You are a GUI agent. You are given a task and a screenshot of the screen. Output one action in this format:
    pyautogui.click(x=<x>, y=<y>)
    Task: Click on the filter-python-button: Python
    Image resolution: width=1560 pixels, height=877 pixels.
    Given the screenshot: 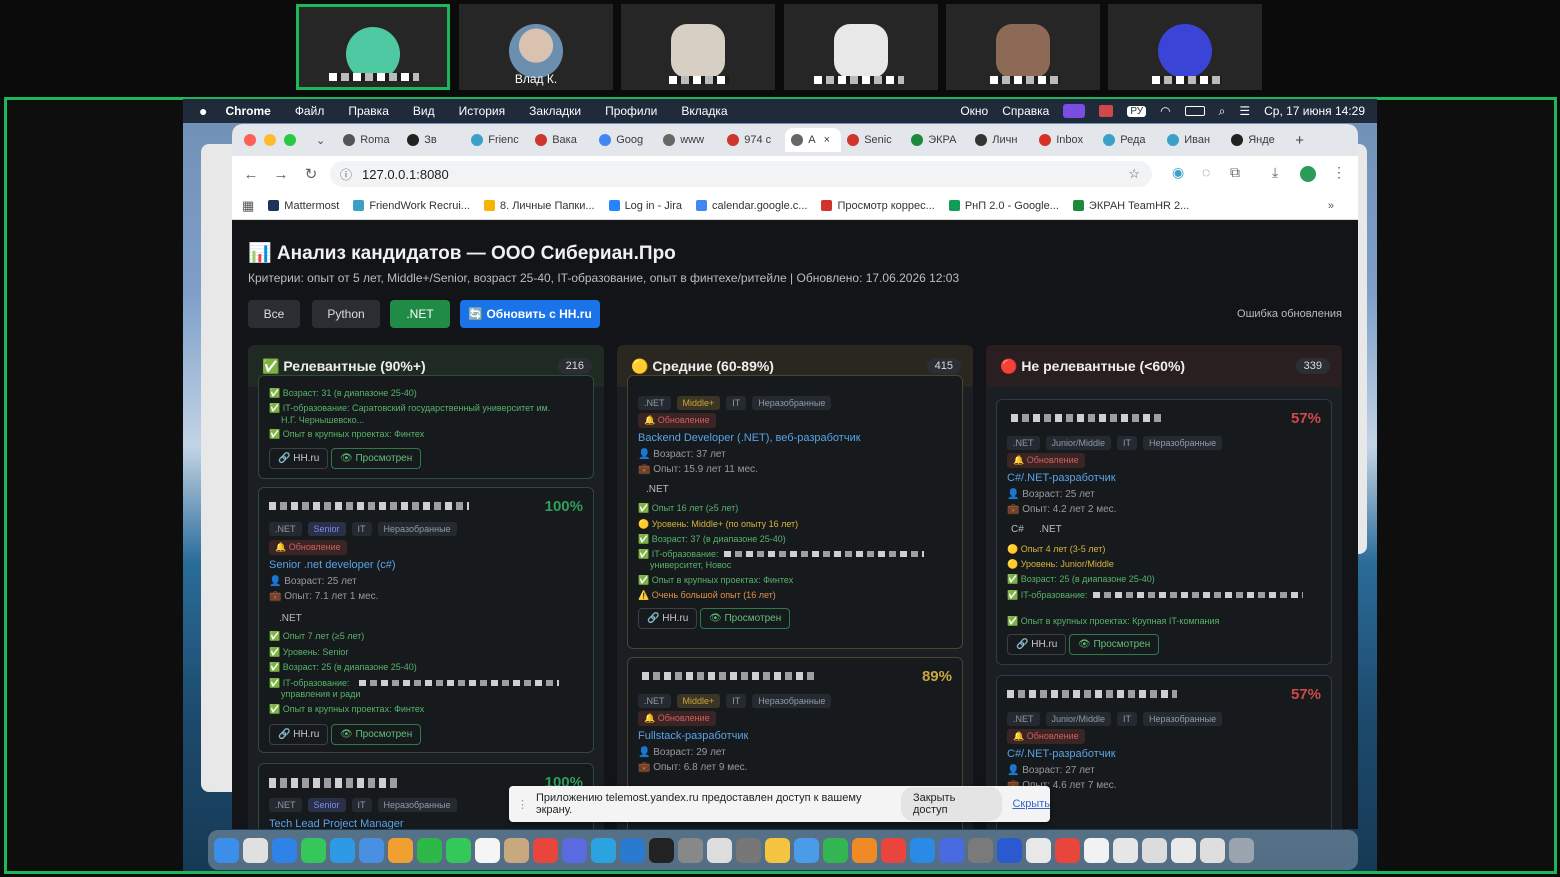 What is the action you would take?
    pyautogui.click(x=346, y=314)
    